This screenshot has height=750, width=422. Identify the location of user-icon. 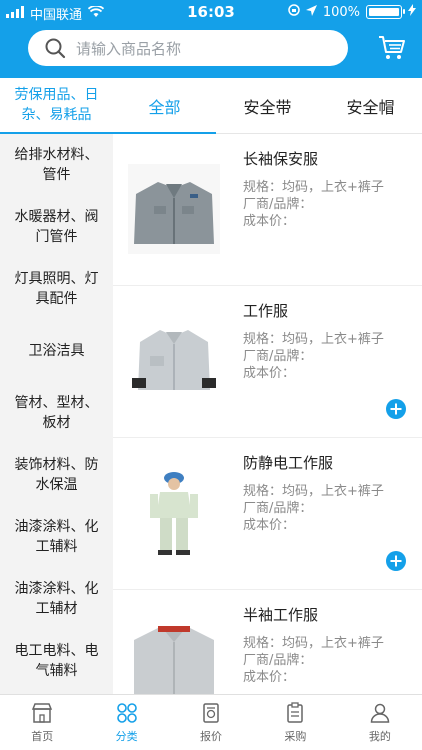
(380, 713).